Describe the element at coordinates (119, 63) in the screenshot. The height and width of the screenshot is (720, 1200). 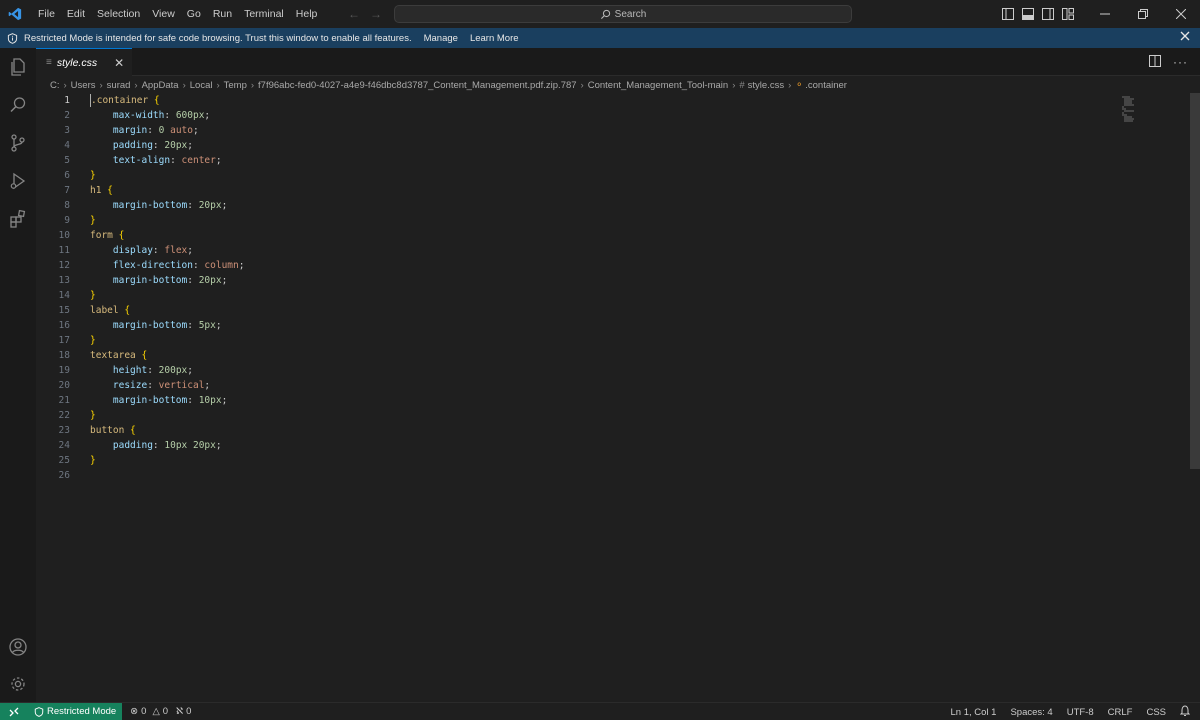
I see `tab-close-icon: ✕` at that location.